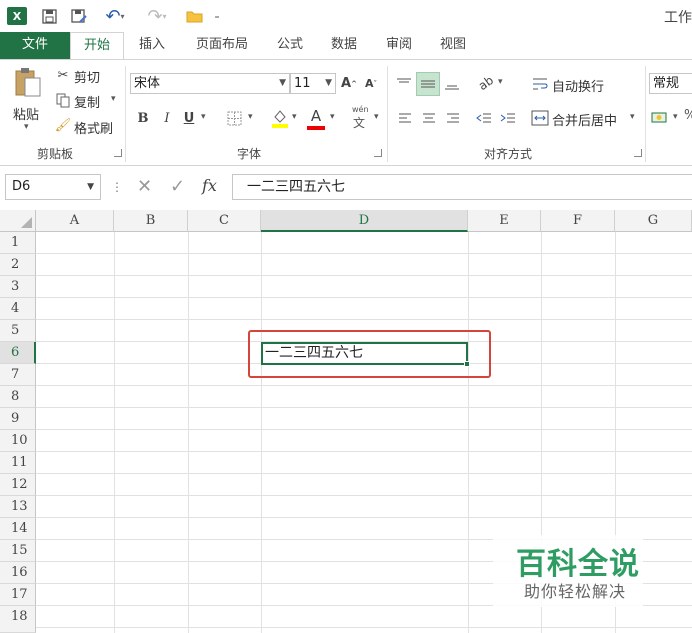 The height and width of the screenshot is (633, 692). Describe the element at coordinates (18, 309) in the screenshot. I see `row-header: 4` at that location.